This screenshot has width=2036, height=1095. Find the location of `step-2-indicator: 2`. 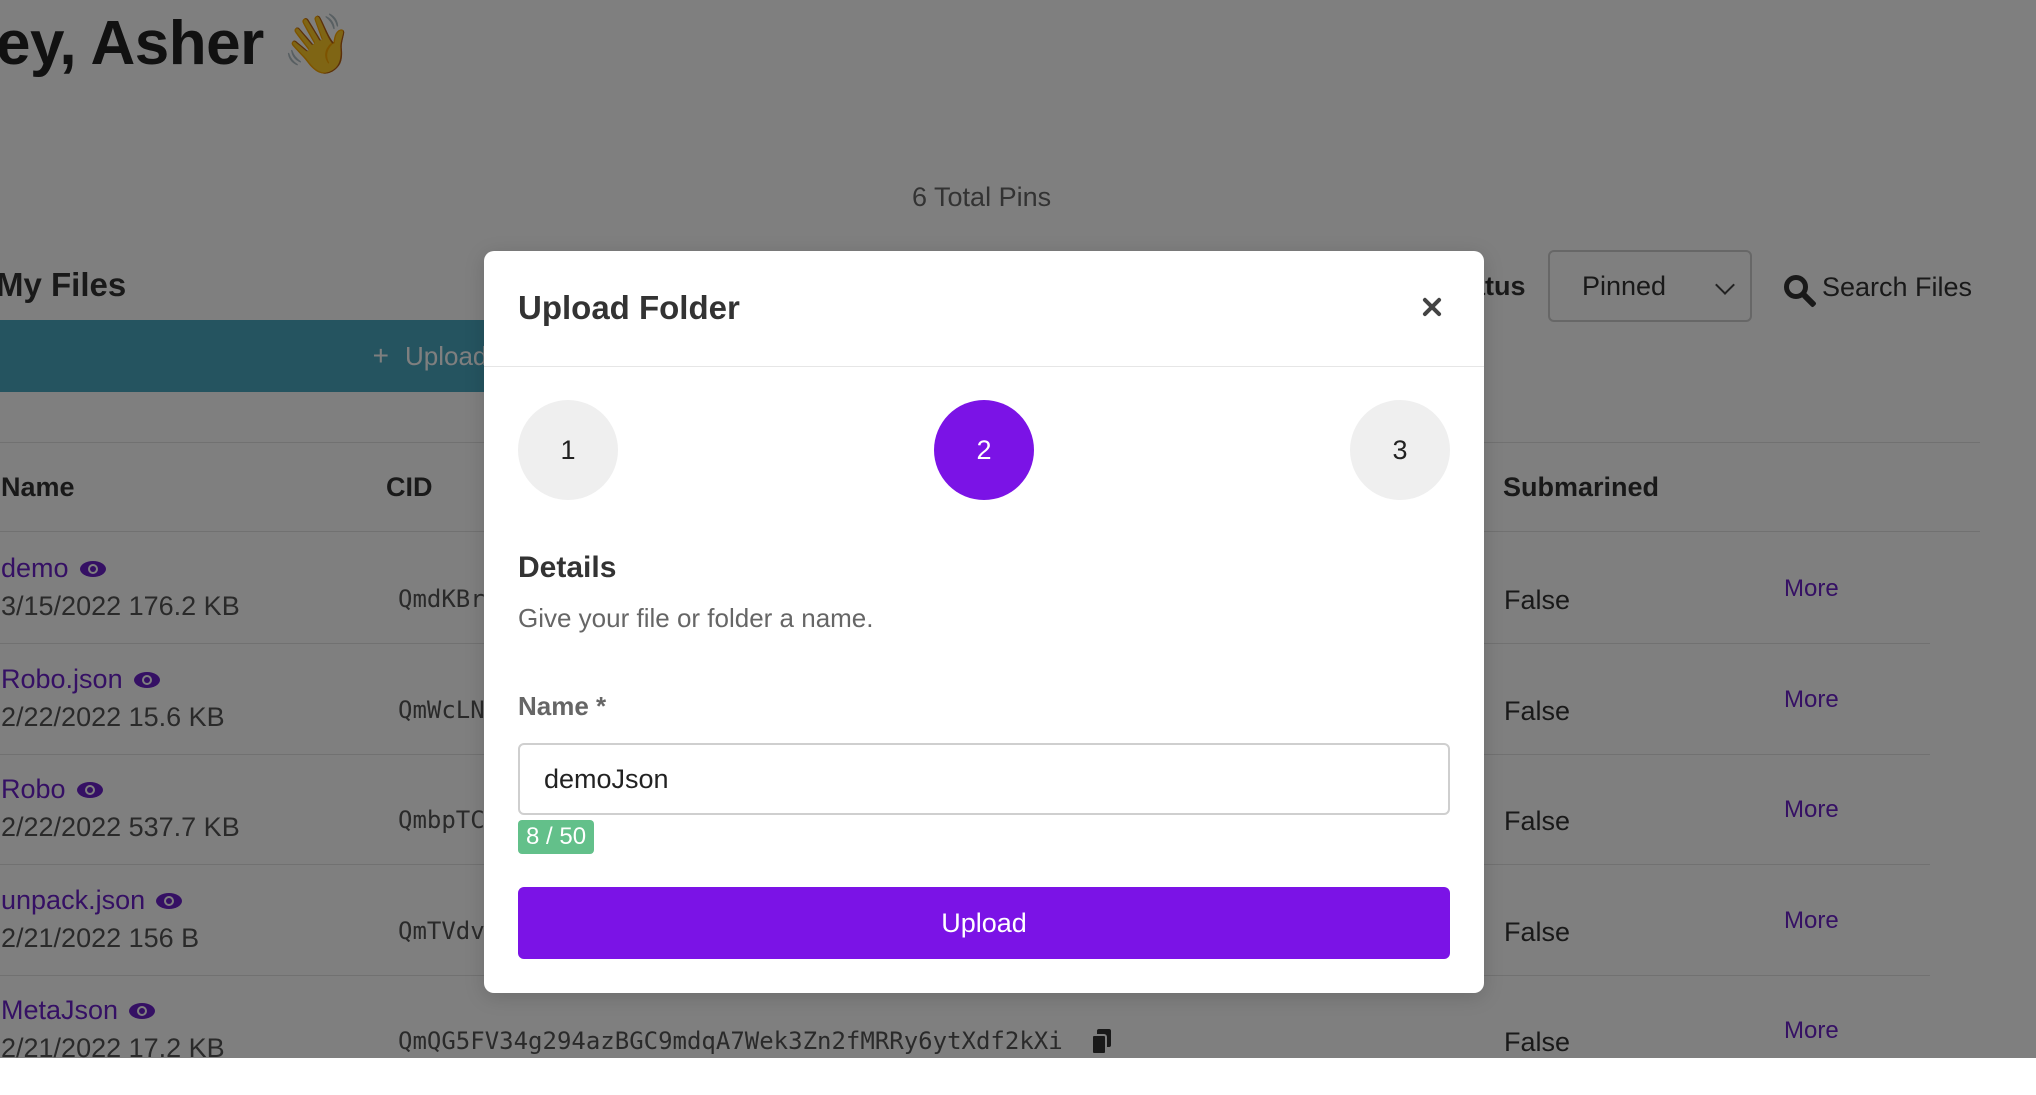

step-2-indicator: 2 is located at coordinates (984, 450).